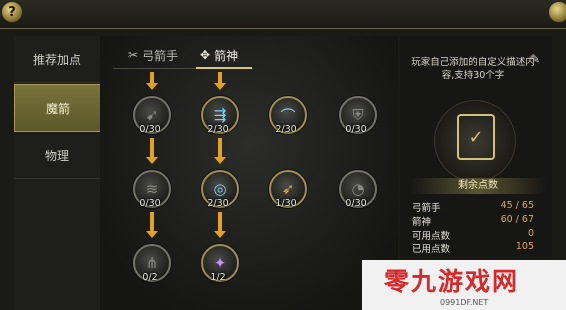 Image resolution: width=566 pixels, height=310 pixels. I want to click on stat-value: 0, so click(530, 233).